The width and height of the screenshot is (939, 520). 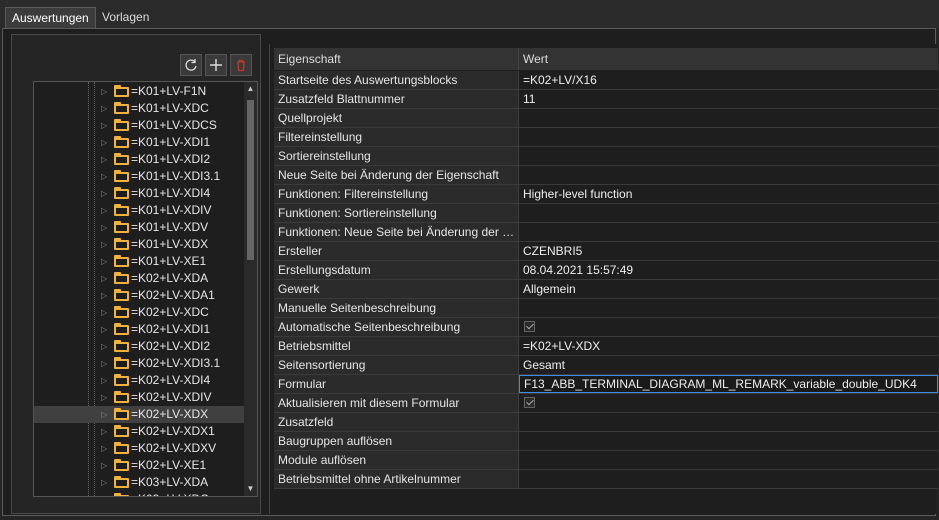 I want to click on scrollbar-thumb, so click(x=250, y=180).